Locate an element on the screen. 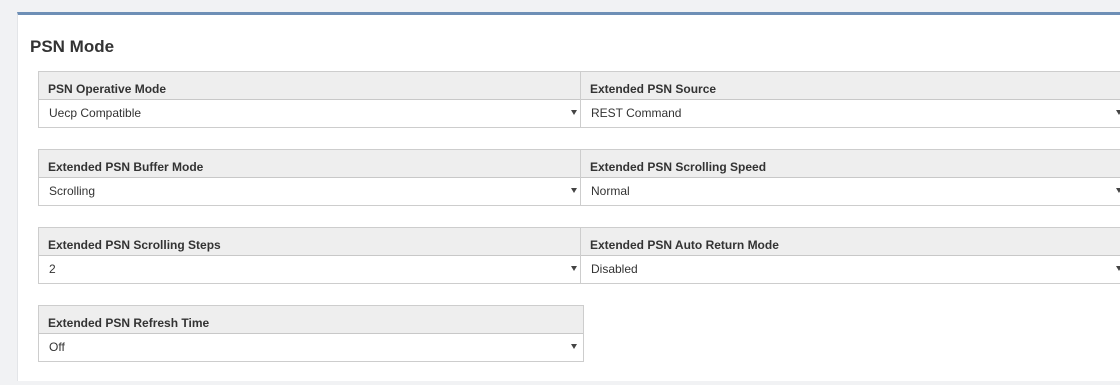  field-label: Extended PSN Buffer Mode is located at coordinates (126, 167).